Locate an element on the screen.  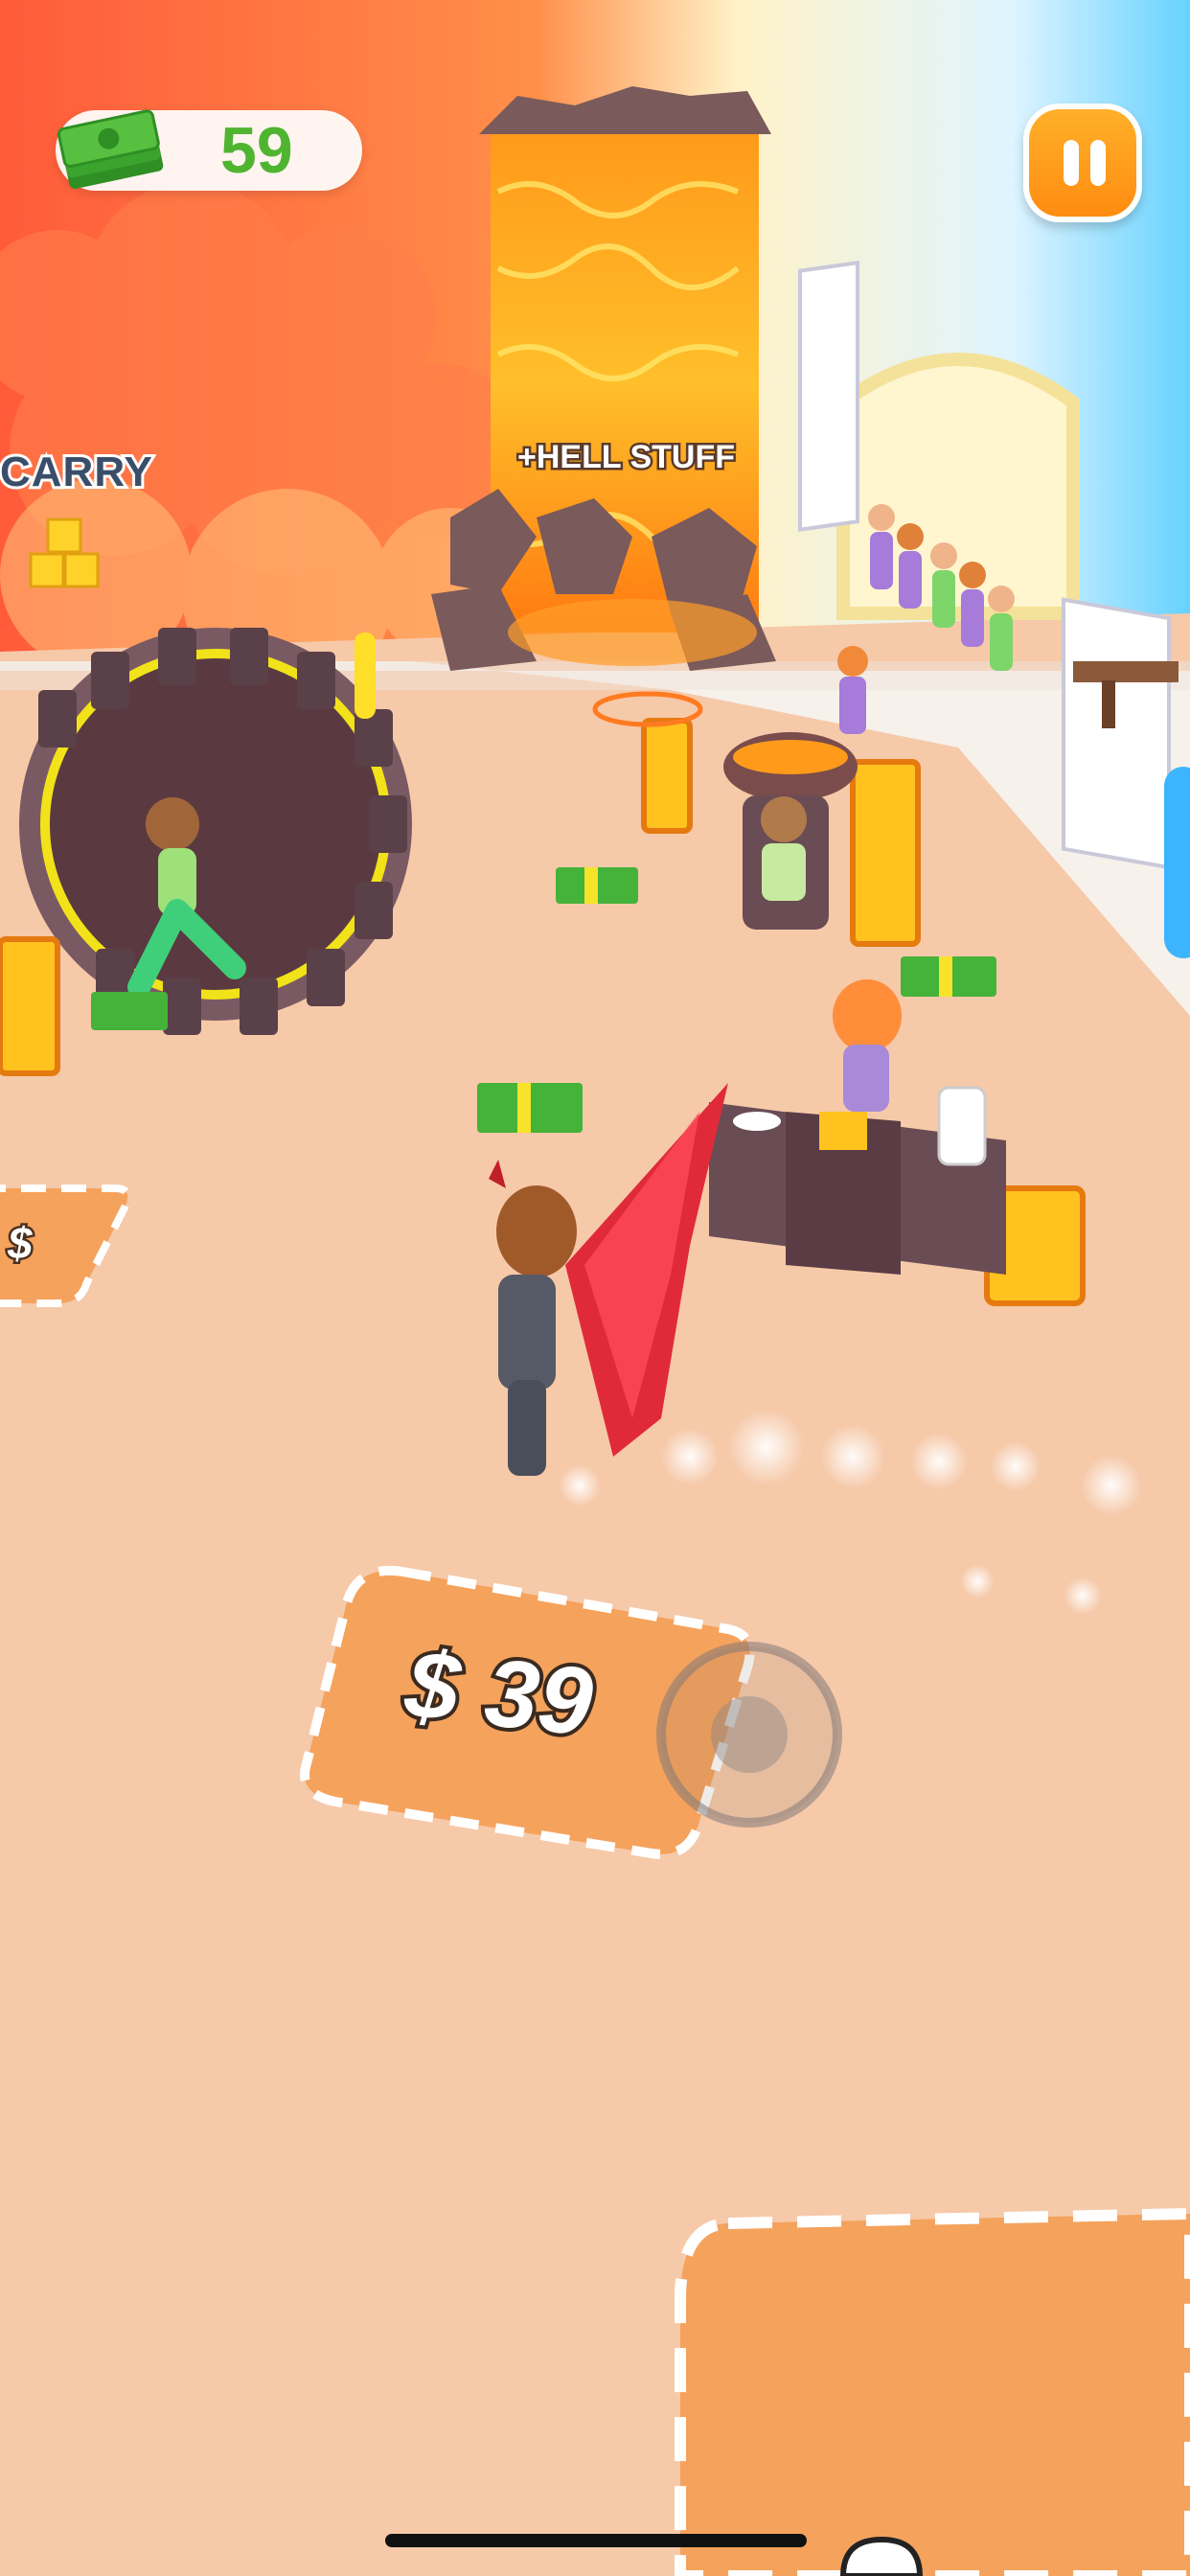
unlock-price-main: $ 39 is located at coordinates (499, 1693).